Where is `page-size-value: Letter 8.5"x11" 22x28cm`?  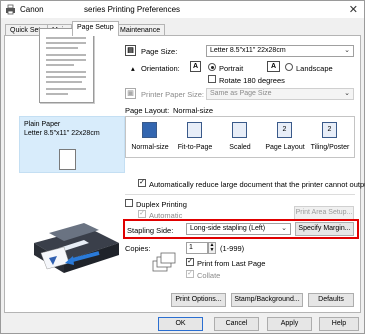 page-size-value: Letter 8.5"x11" 22x28cm is located at coordinates (248, 50).